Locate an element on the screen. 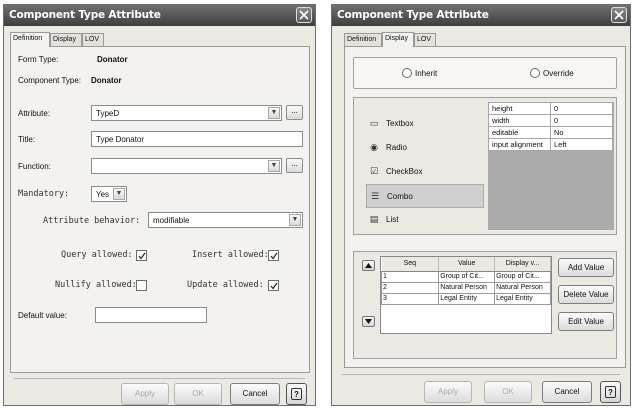 The image size is (636, 410). textbox-icon: ▭ is located at coordinates (374, 123).